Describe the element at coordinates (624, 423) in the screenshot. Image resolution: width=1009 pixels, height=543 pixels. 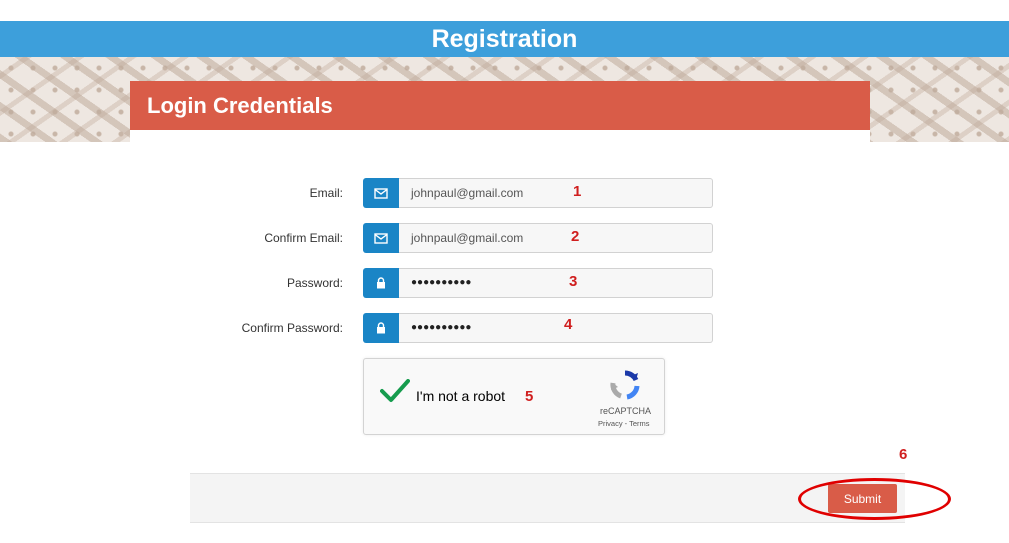
I see `recaptcha-privacy-terms-links: Privacy - Terms` at that location.